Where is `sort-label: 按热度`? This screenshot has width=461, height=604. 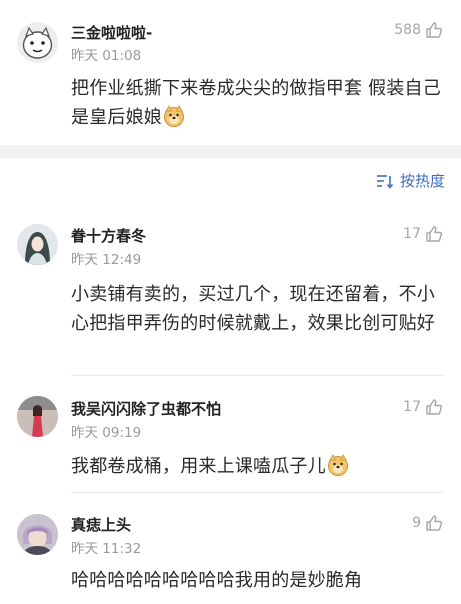 sort-label: 按热度 is located at coordinates (422, 181).